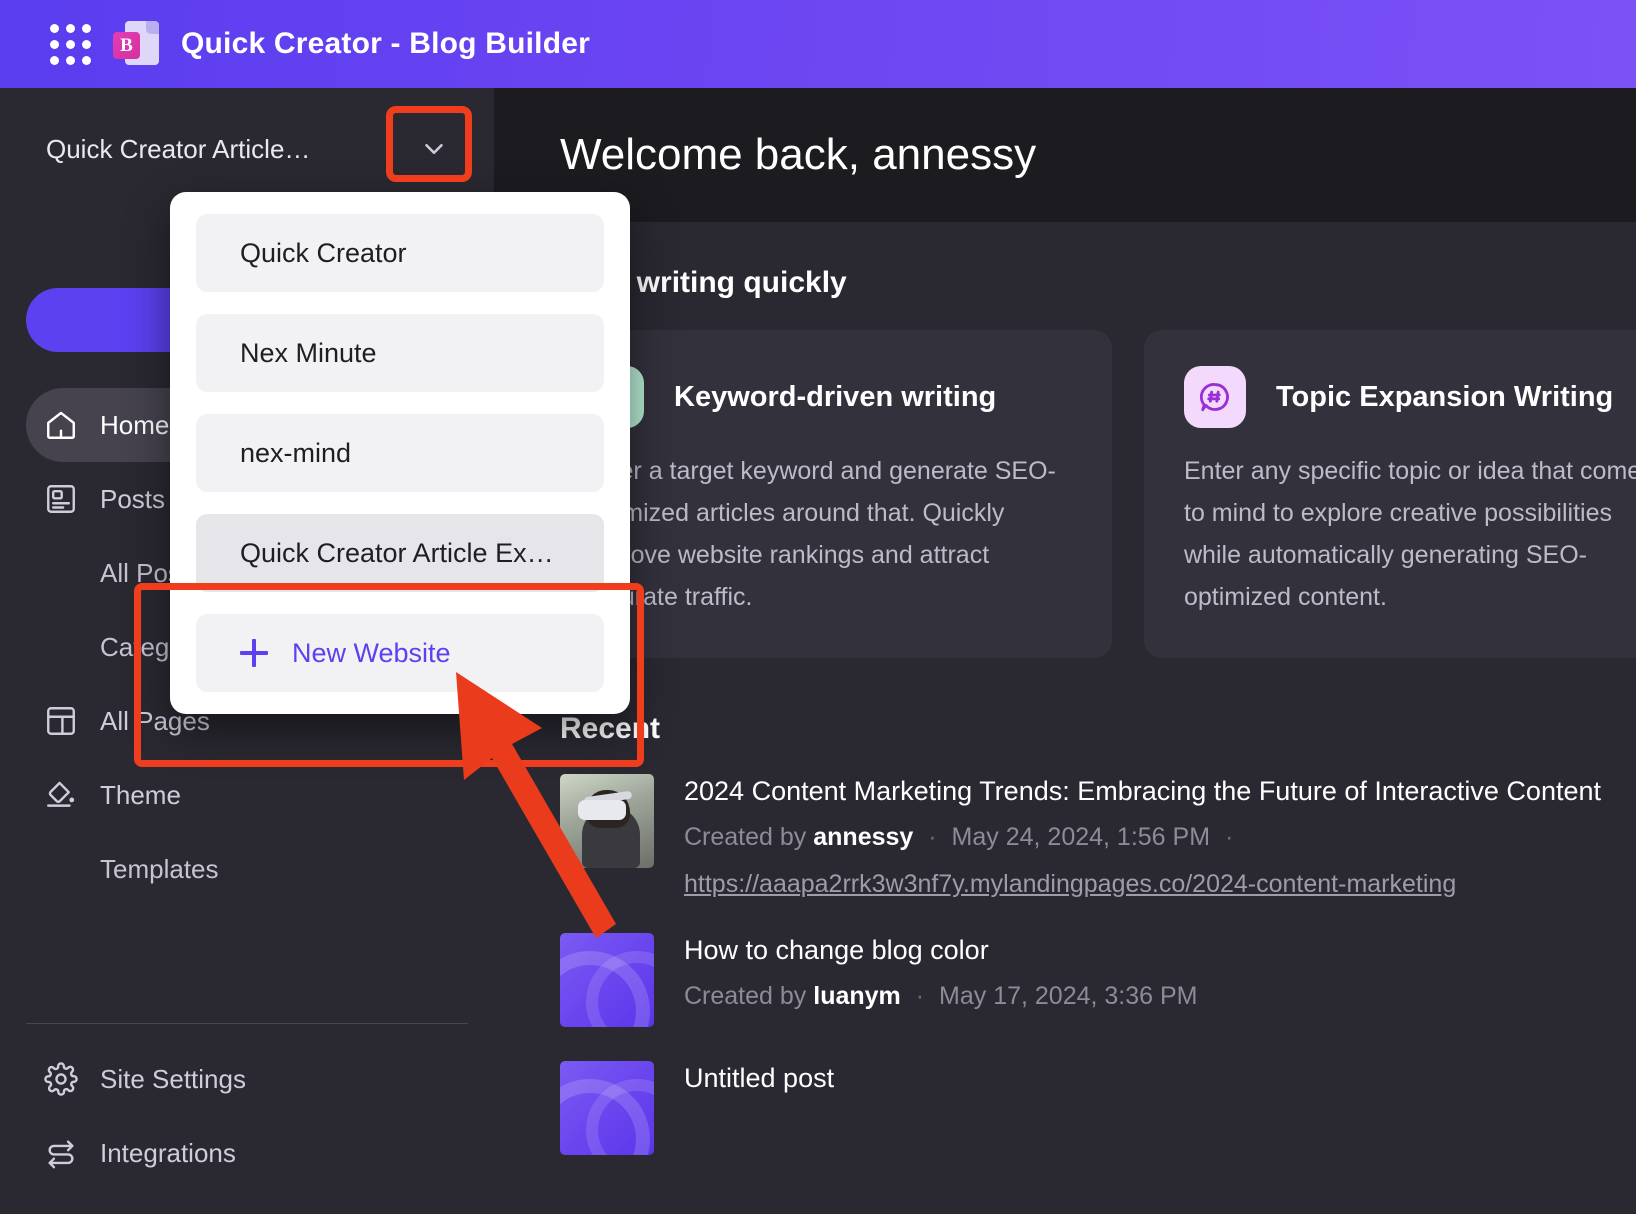  I want to click on sidebar-item-site-settings: Site Settings, so click(247, 1079).